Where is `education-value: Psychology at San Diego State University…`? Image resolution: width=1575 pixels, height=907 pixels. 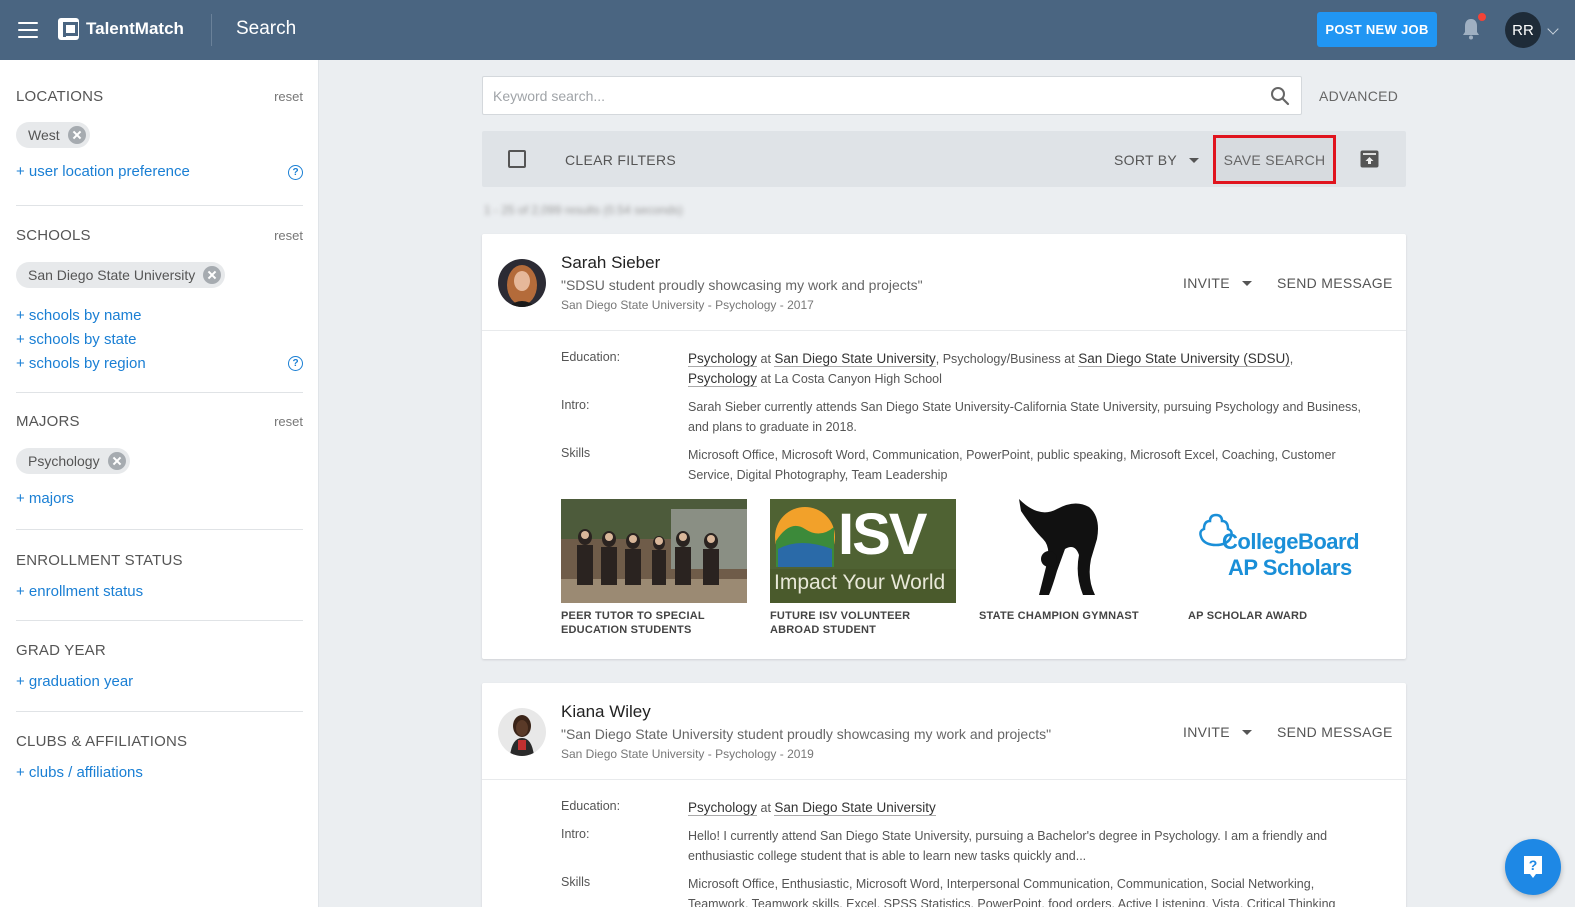
education-value: Psychology at San Diego State University… is located at coordinates (1028, 369).